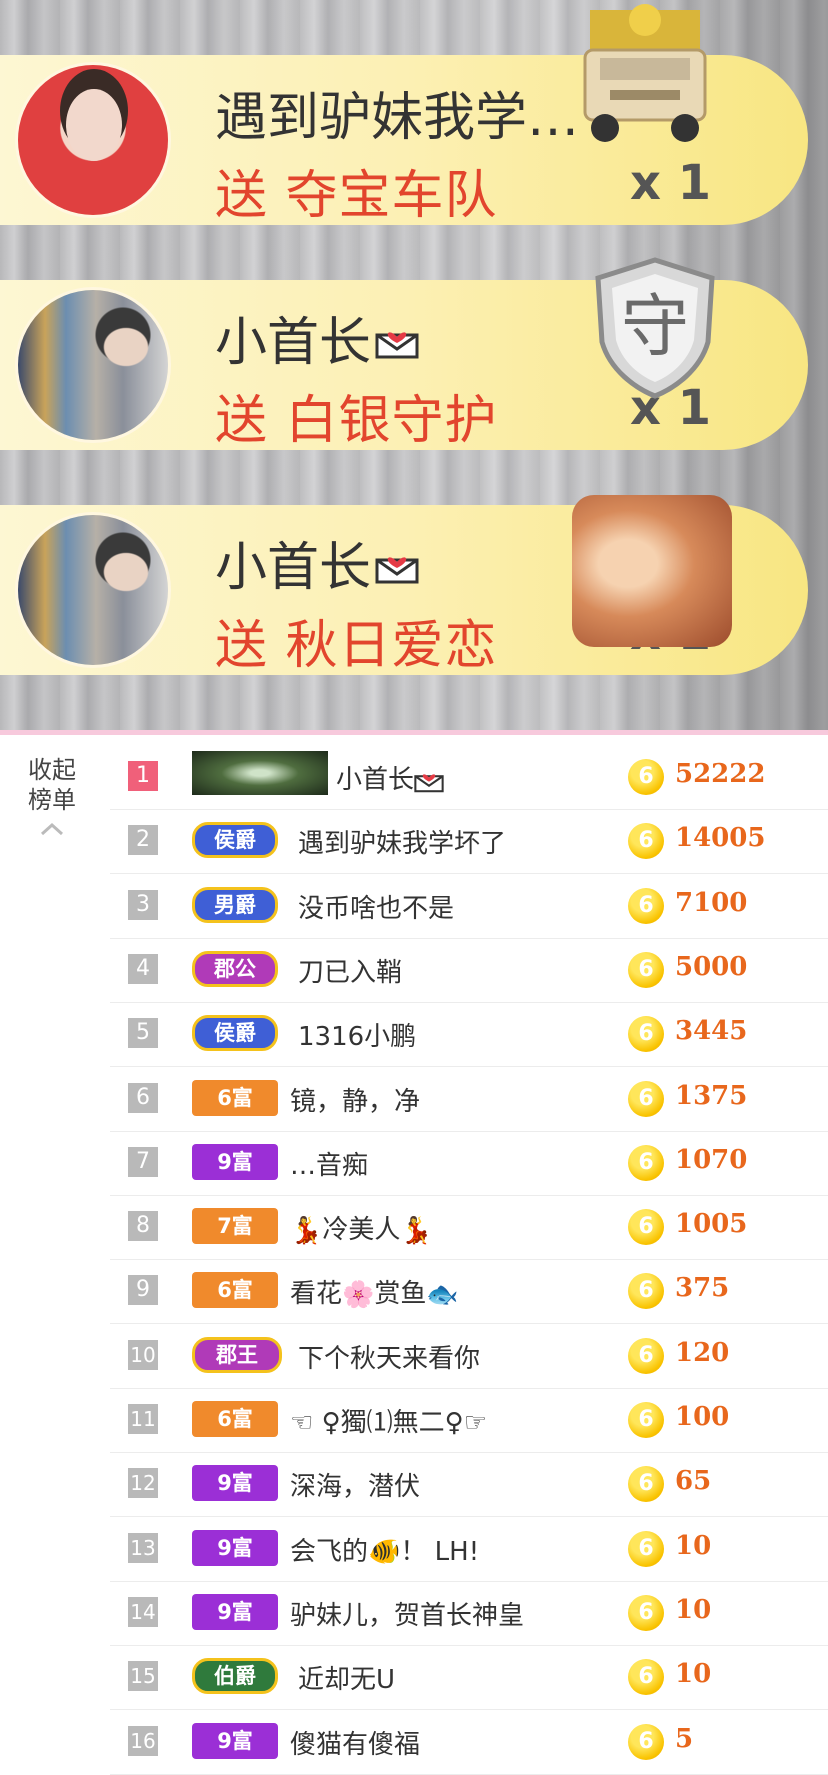 The width and height of the screenshot is (828, 1775). Describe the element at coordinates (306, 1230) in the screenshot. I see `dancer-icon: 💃` at that location.